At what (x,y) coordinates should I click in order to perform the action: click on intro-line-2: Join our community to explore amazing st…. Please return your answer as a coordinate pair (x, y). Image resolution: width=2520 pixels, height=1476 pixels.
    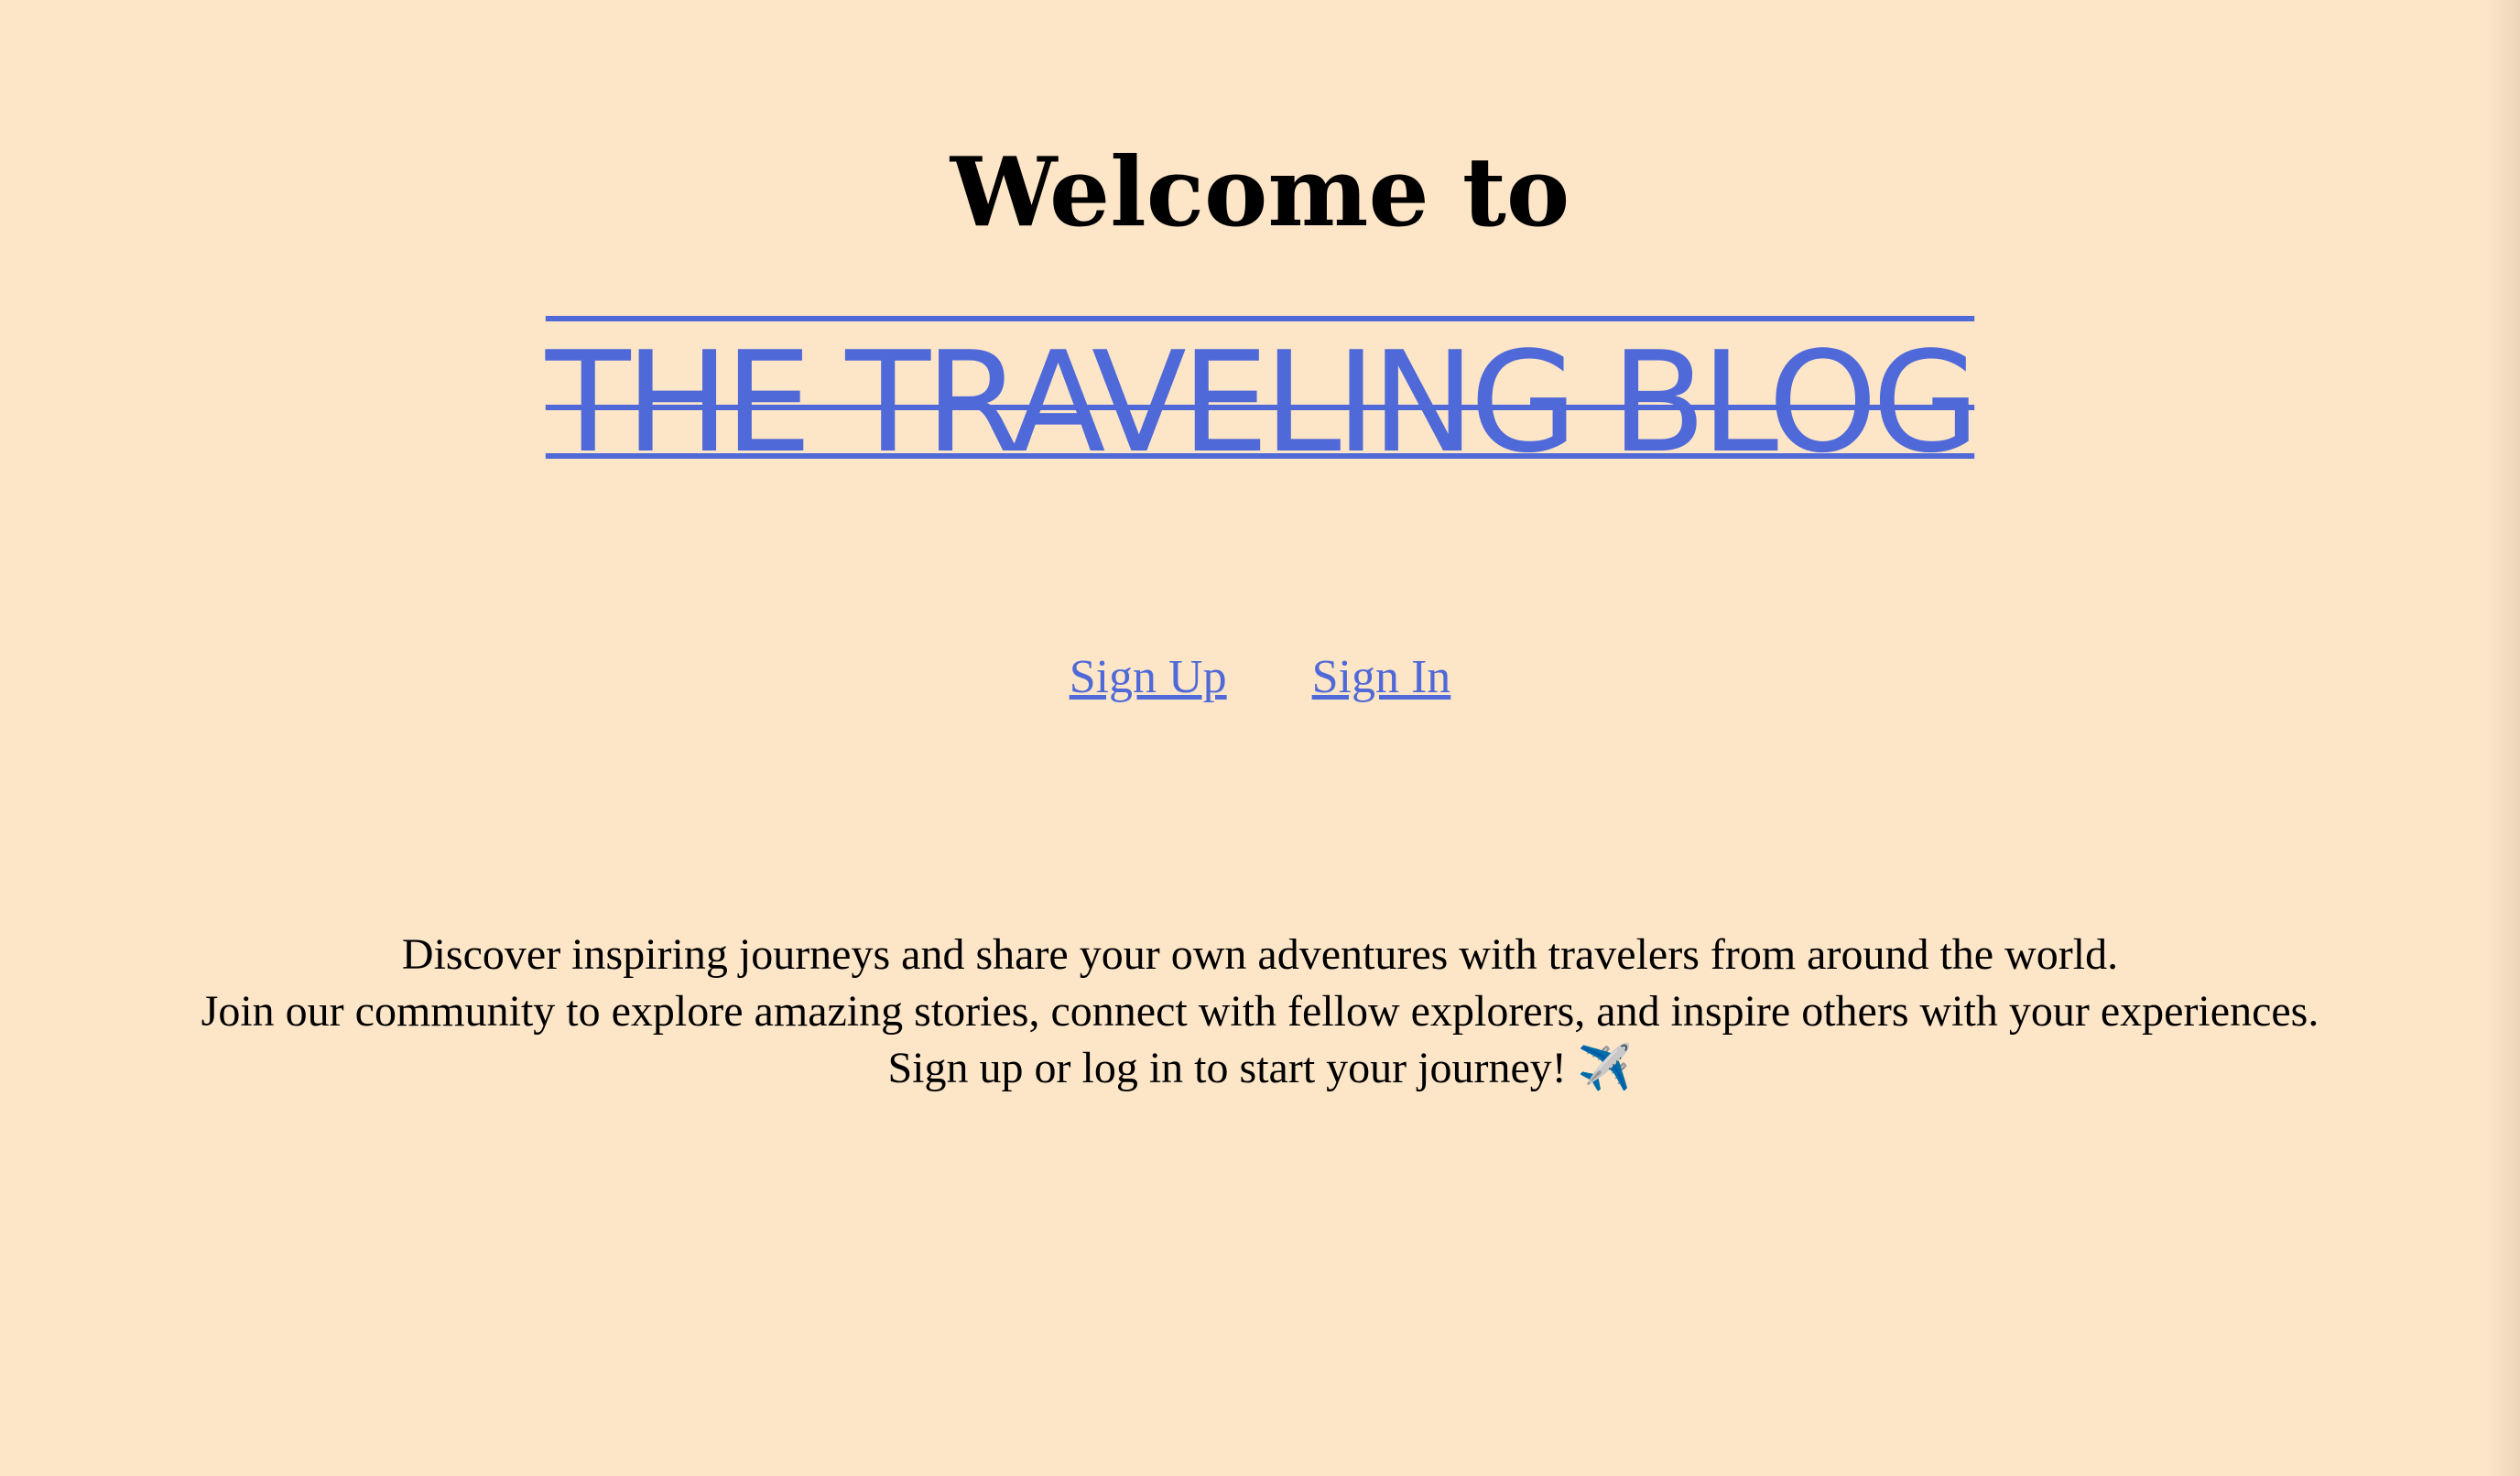
    Looking at the image, I should click on (1260, 1012).